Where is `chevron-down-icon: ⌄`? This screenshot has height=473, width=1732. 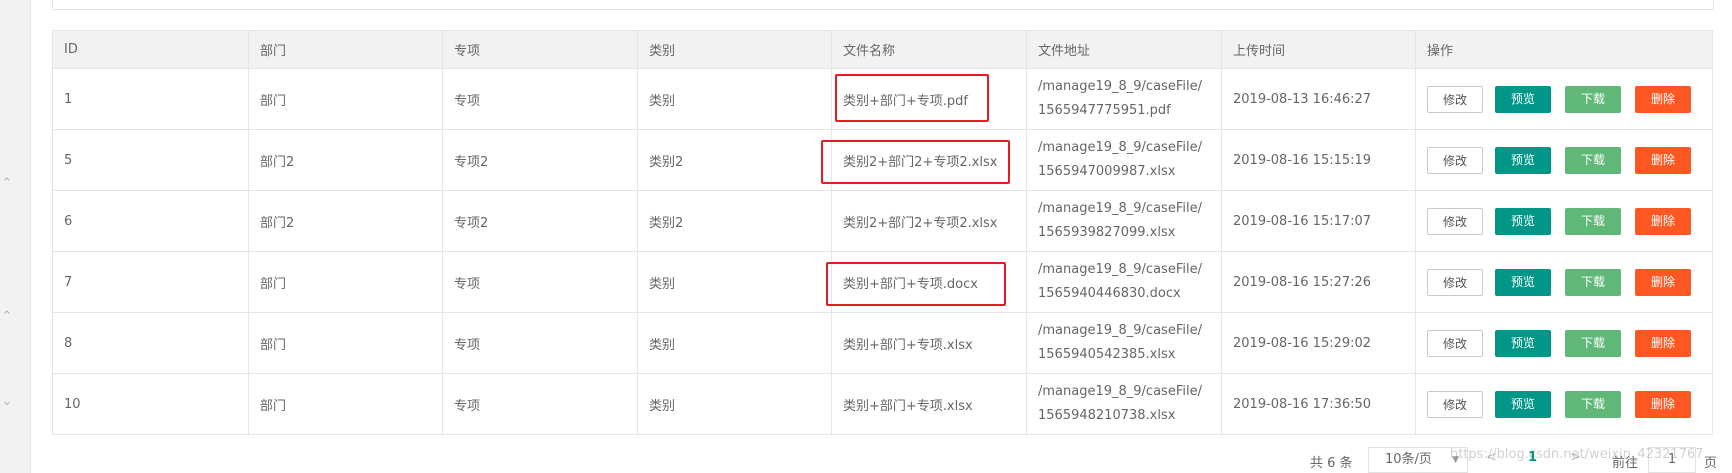 chevron-down-icon: ⌄ is located at coordinates (7, 401).